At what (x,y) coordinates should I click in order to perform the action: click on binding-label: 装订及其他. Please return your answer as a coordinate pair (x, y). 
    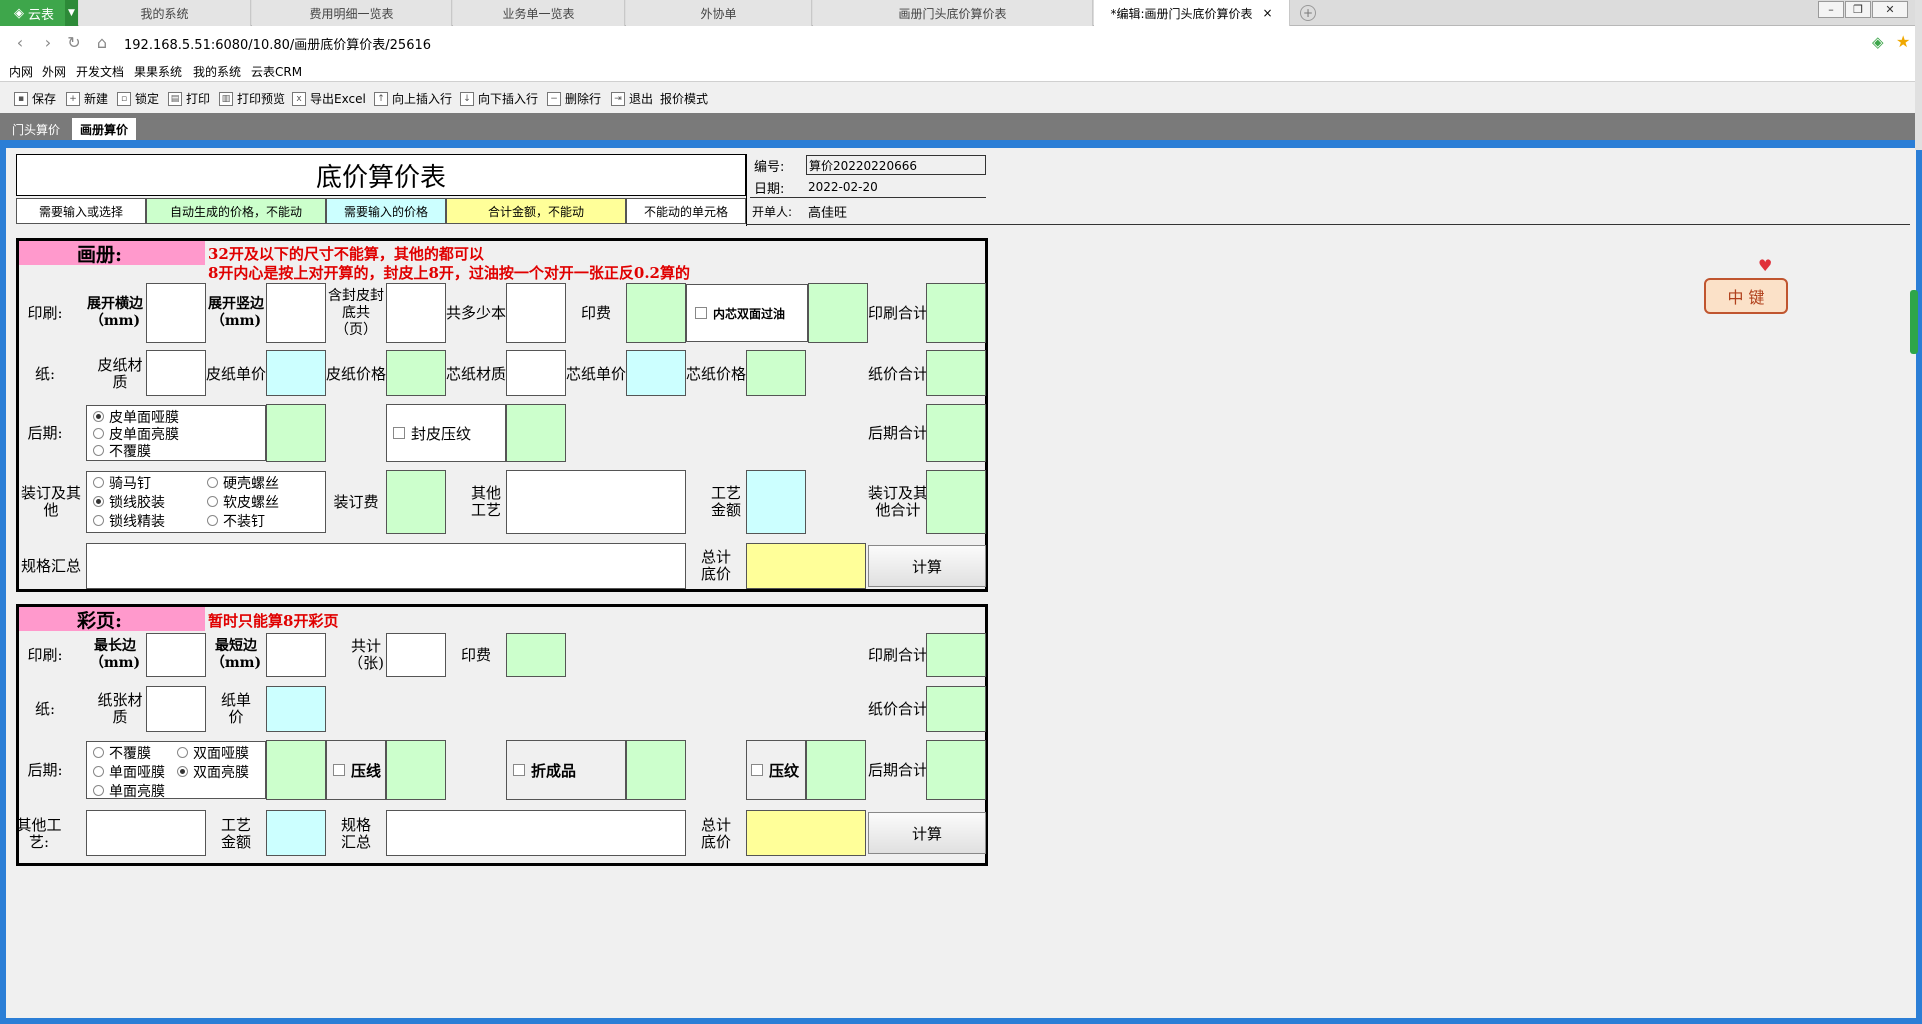
    Looking at the image, I should click on (50, 501).